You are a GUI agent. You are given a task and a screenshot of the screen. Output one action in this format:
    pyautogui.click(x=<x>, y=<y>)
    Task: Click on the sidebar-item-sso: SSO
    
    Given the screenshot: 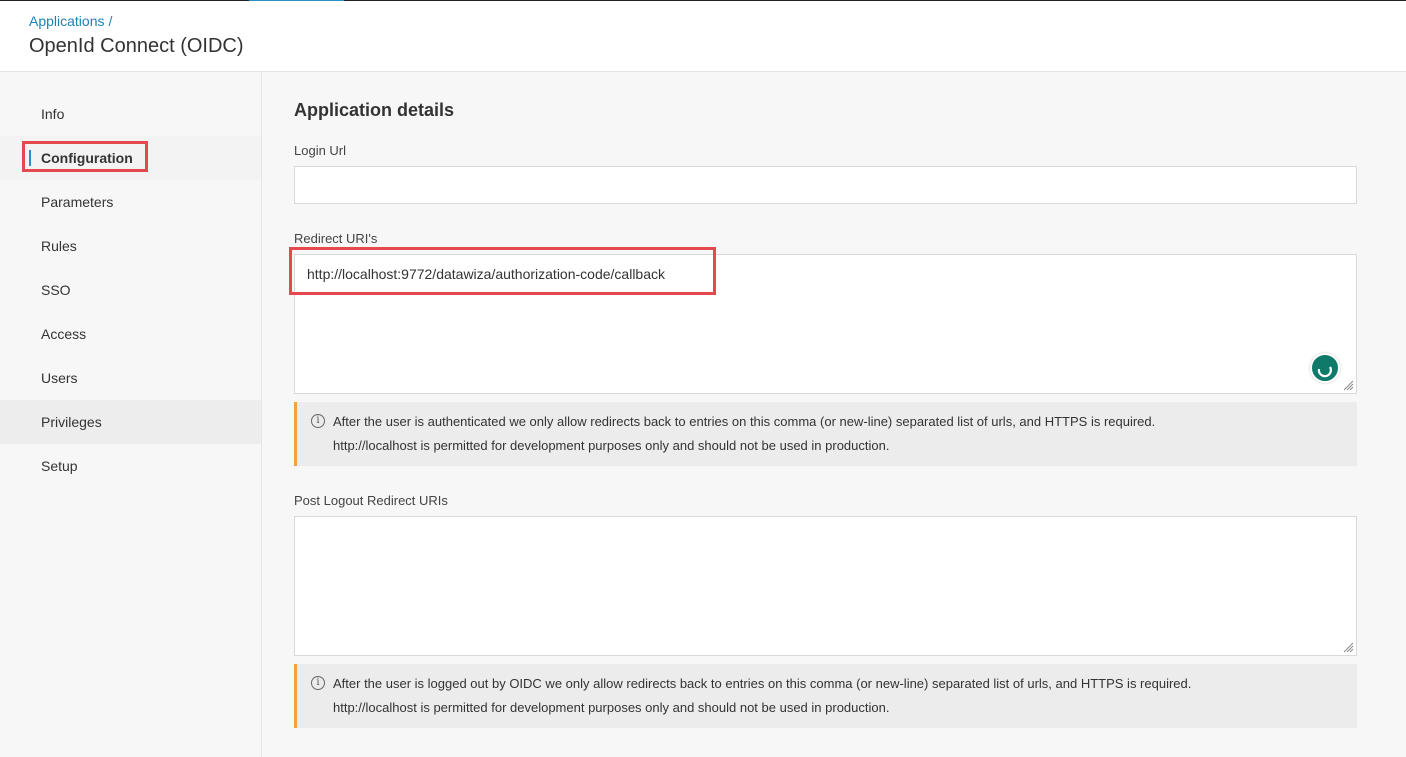 What is the action you would take?
    pyautogui.click(x=130, y=290)
    